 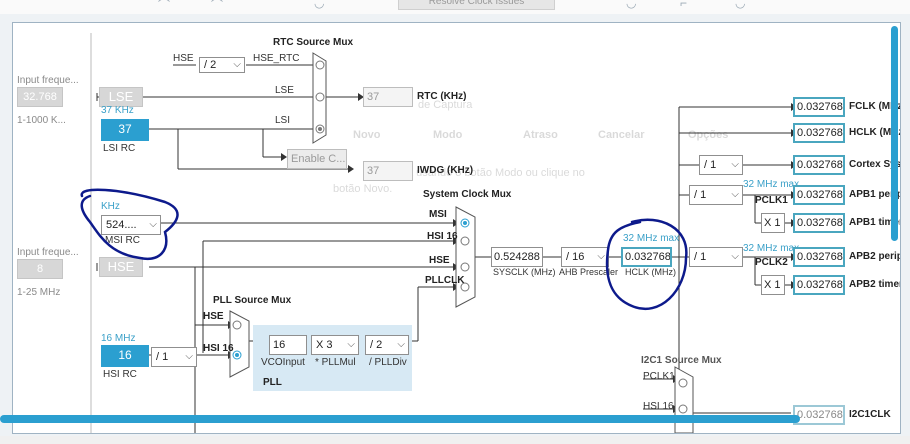 What do you see at coordinates (651, 238) in the screenshot?
I see `hclk-max-label: 32 MHz max` at bounding box center [651, 238].